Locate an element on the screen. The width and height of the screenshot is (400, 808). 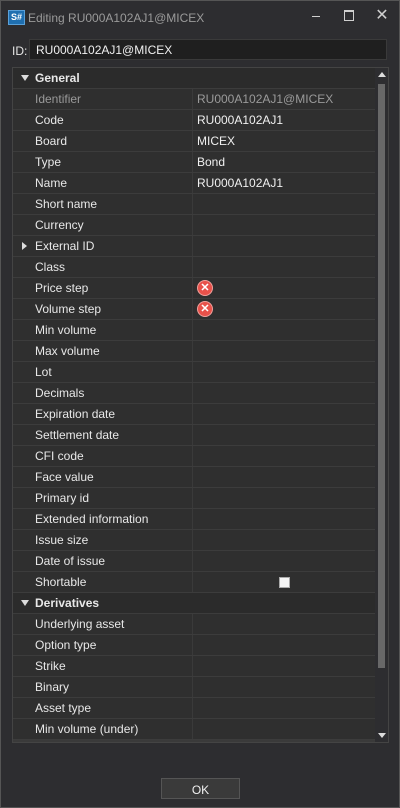
property-value: Bond is located at coordinates (284, 162).